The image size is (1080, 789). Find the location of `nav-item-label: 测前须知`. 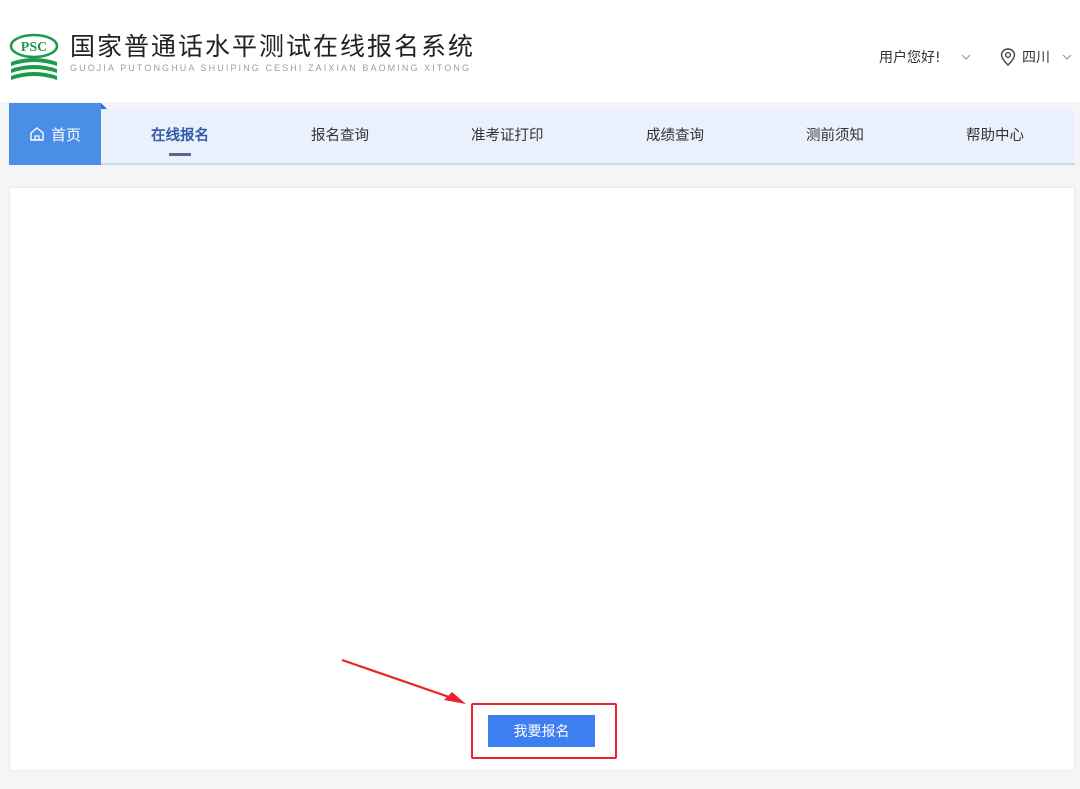

nav-item-label: 测前须知 is located at coordinates (835, 136).